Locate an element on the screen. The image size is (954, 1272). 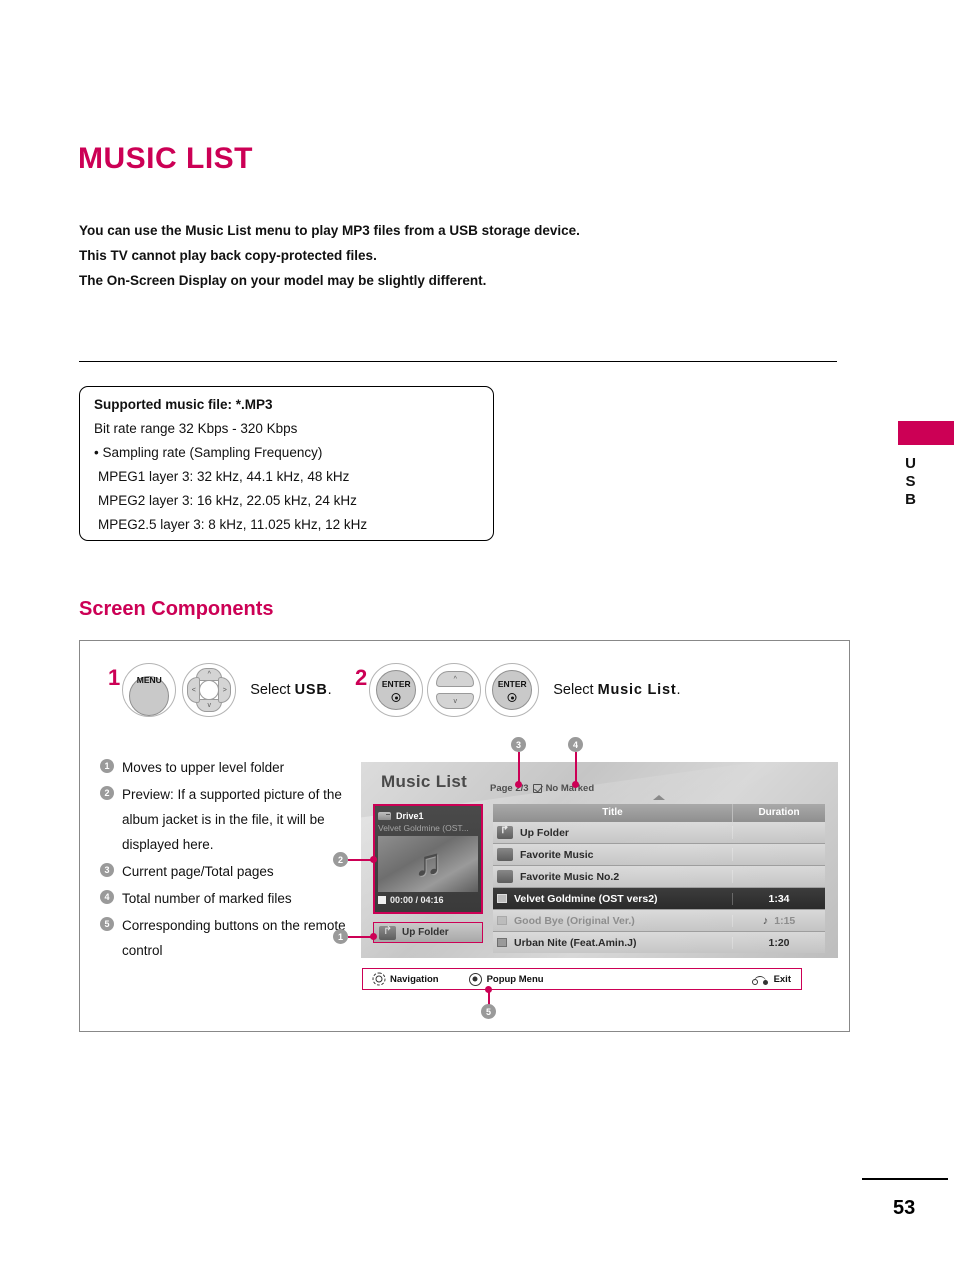
enter-button-label-2: ENTER is located at coordinates (512, 684).